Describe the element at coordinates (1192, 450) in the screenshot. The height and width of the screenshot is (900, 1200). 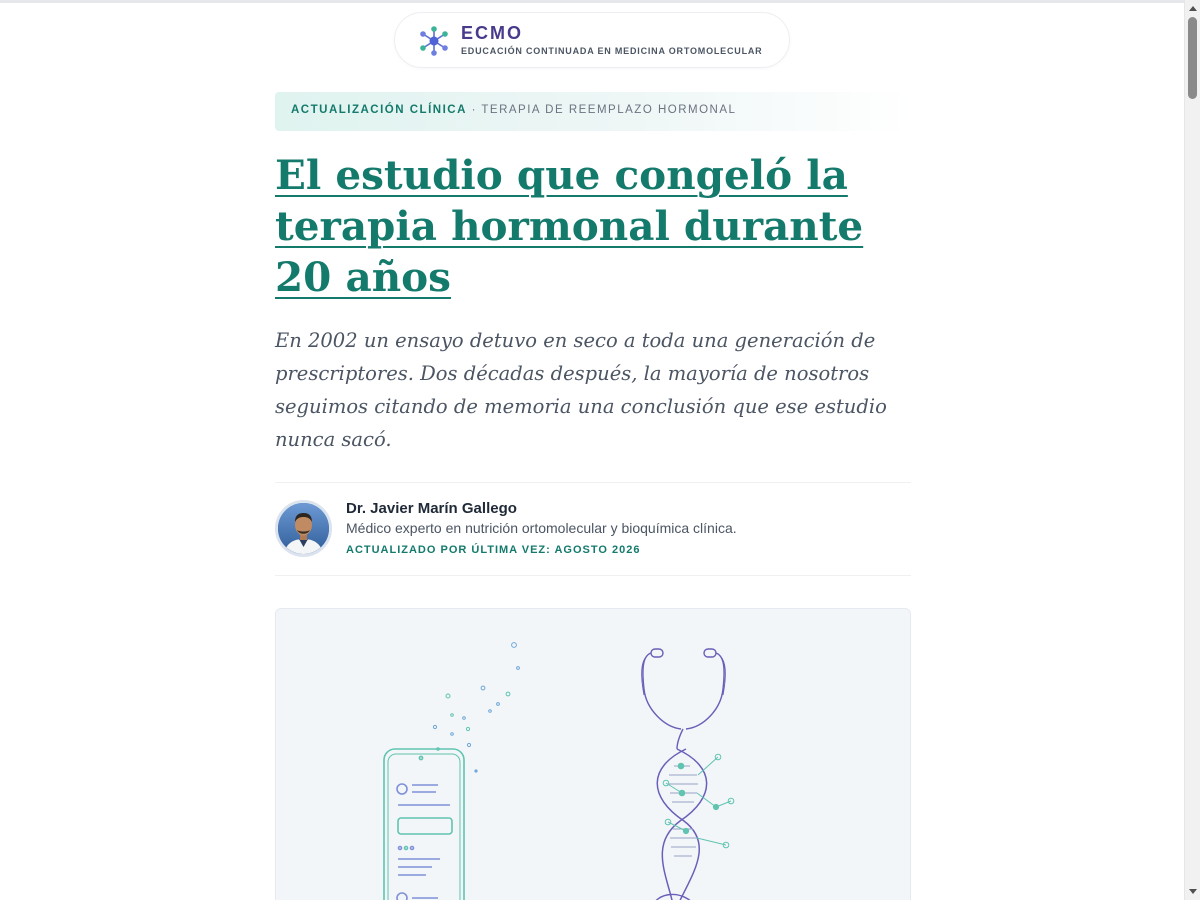
I see `scrollbar` at that location.